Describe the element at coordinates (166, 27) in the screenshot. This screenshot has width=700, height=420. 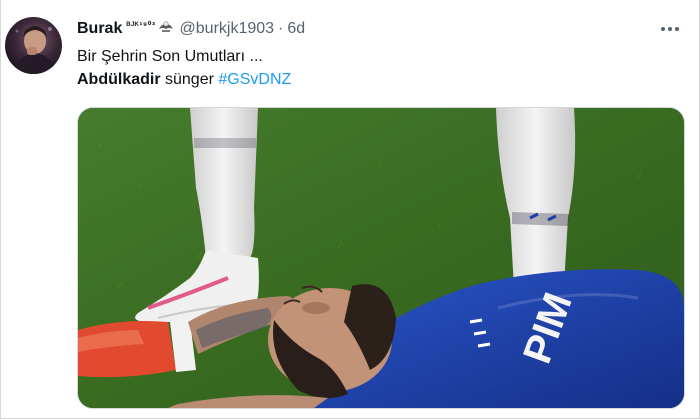
I see `eagle-icon` at that location.